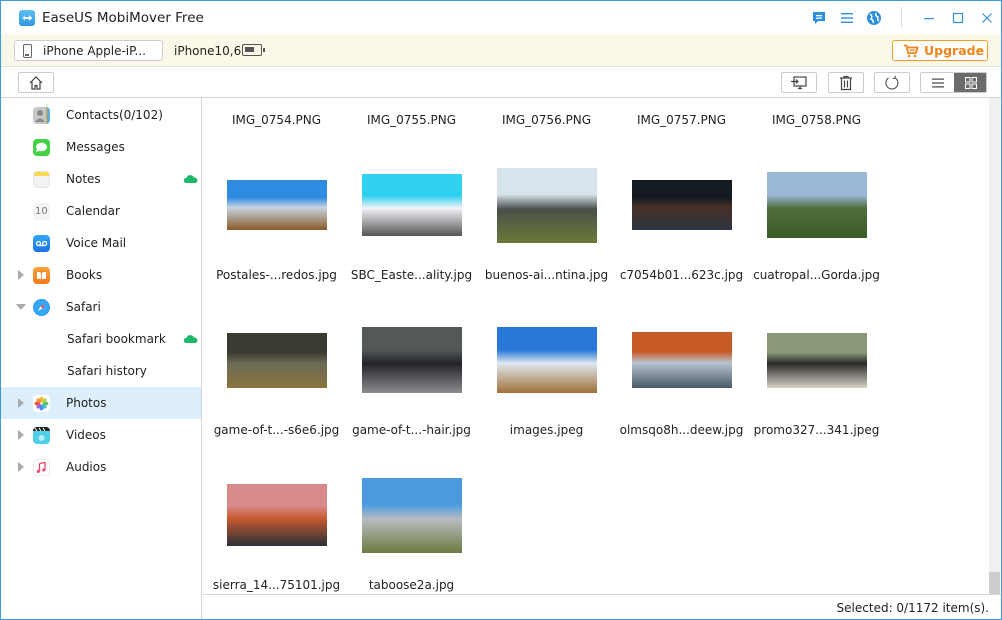  What do you see at coordinates (41, 403) in the screenshot?
I see `photos-icon` at bounding box center [41, 403].